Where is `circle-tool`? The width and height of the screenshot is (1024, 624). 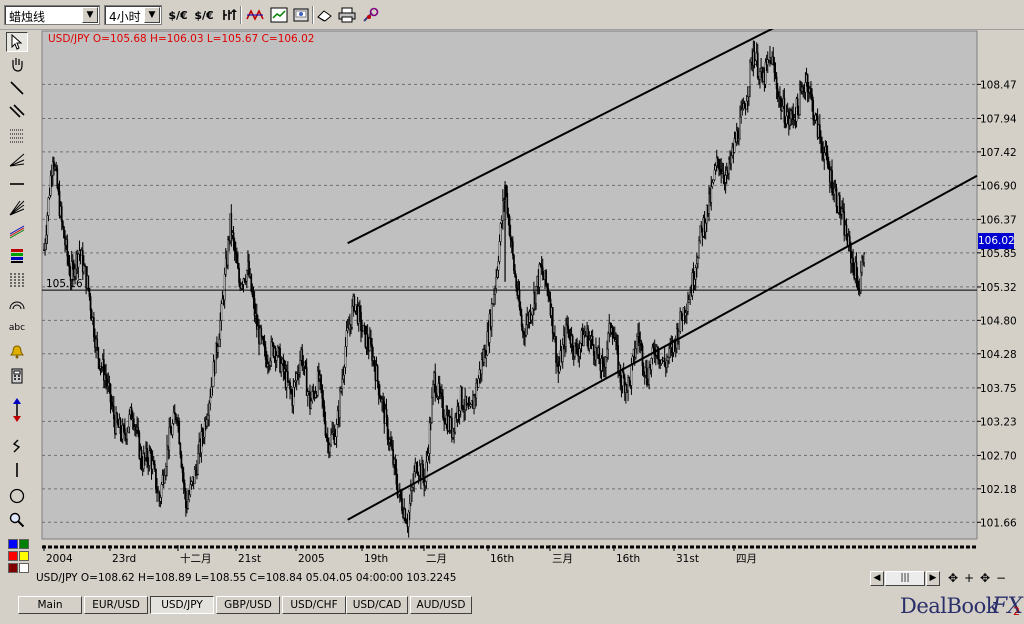 circle-tool is located at coordinates (17, 496).